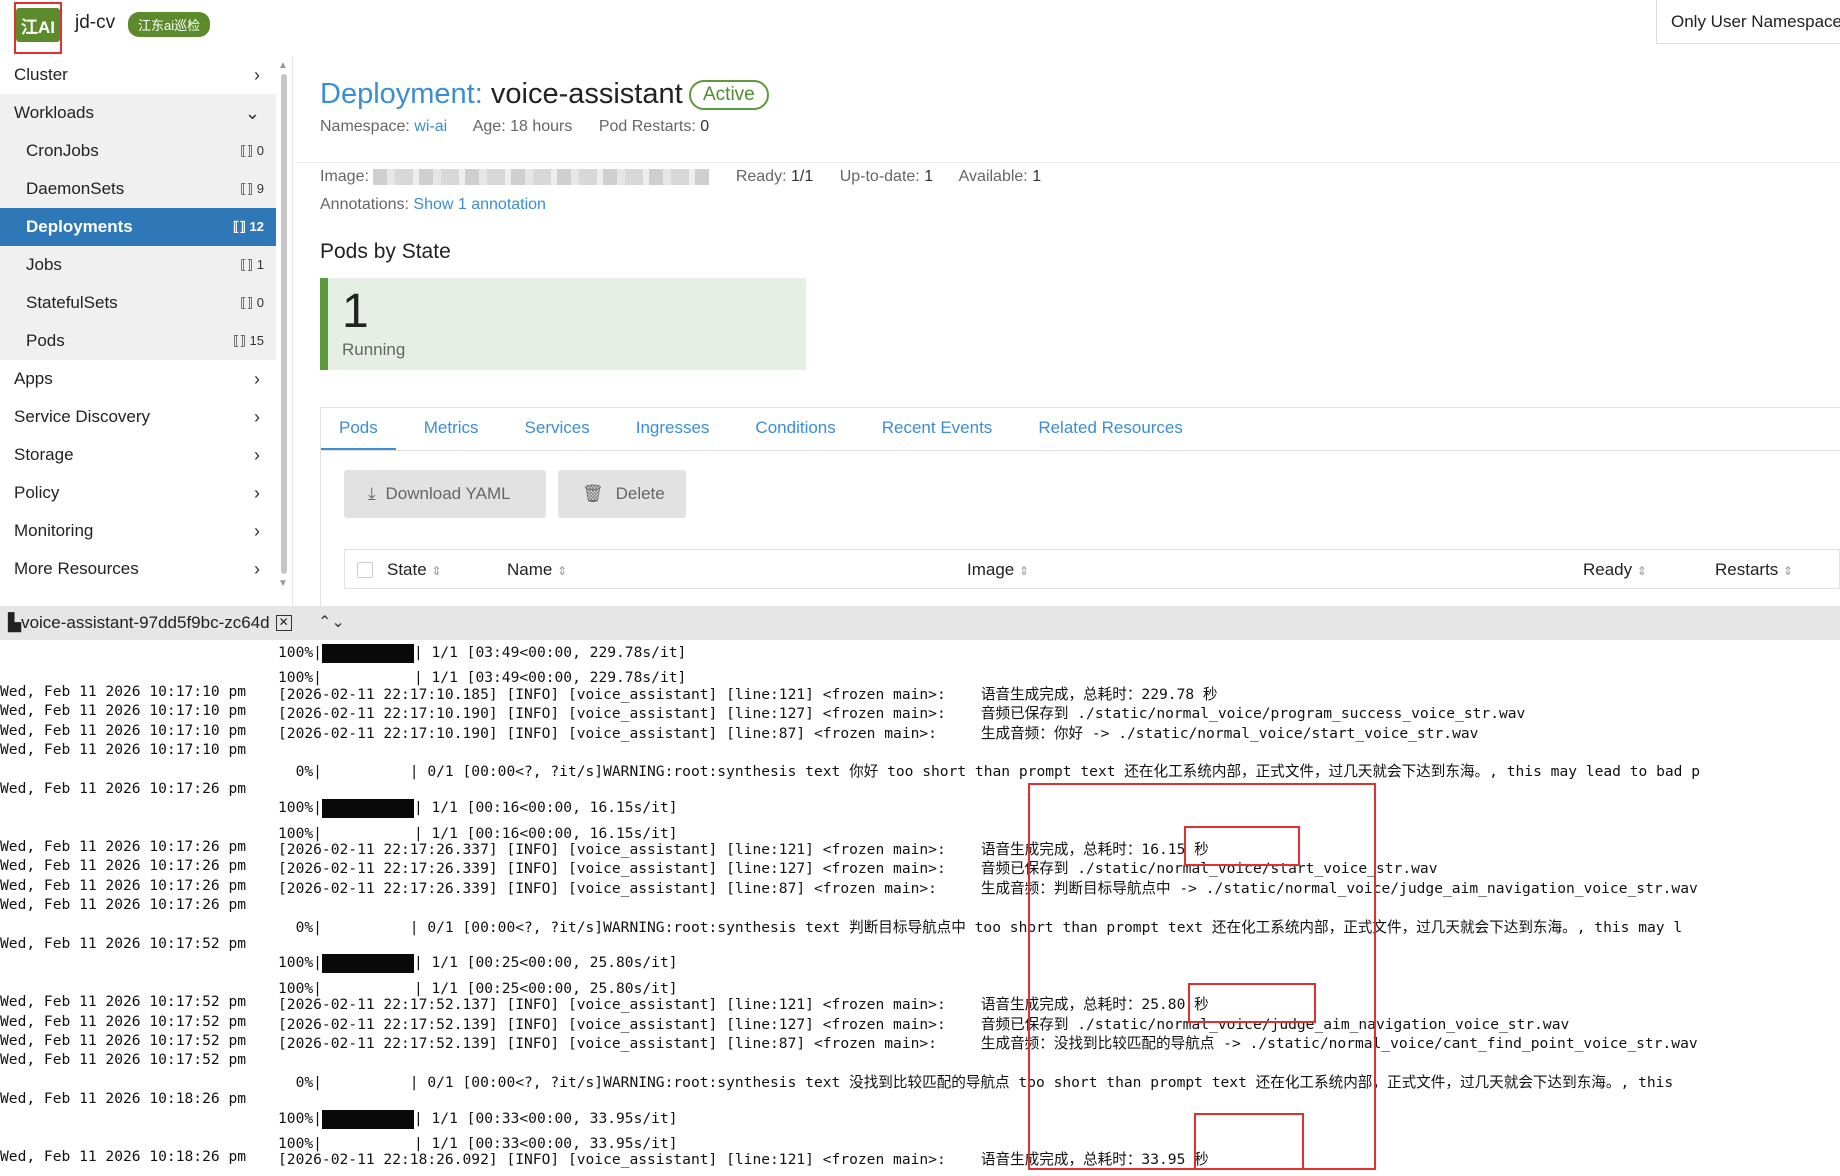 The image size is (1840, 1176). I want to click on resource-count-badge: ⟦⟧ 0, so click(252, 302).